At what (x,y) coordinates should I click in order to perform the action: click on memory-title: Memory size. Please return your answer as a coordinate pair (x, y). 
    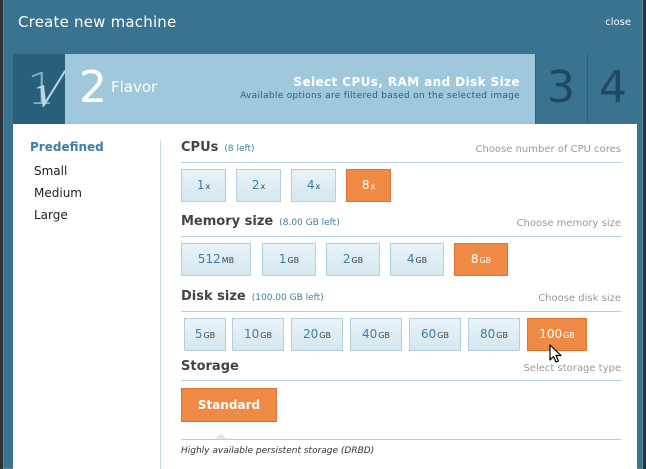
    Looking at the image, I should click on (227, 221).